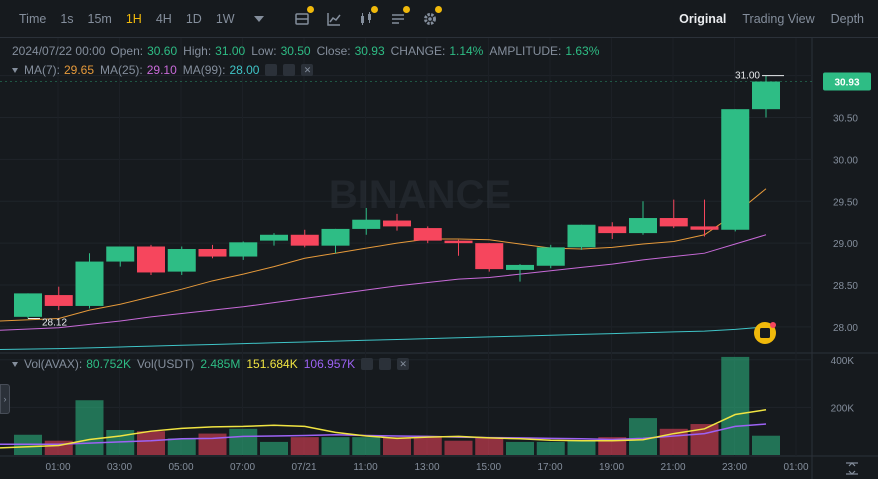 This screenshot has width=878, height=479. I want to click on ma7-label: MA(7):, so click(42, 70).